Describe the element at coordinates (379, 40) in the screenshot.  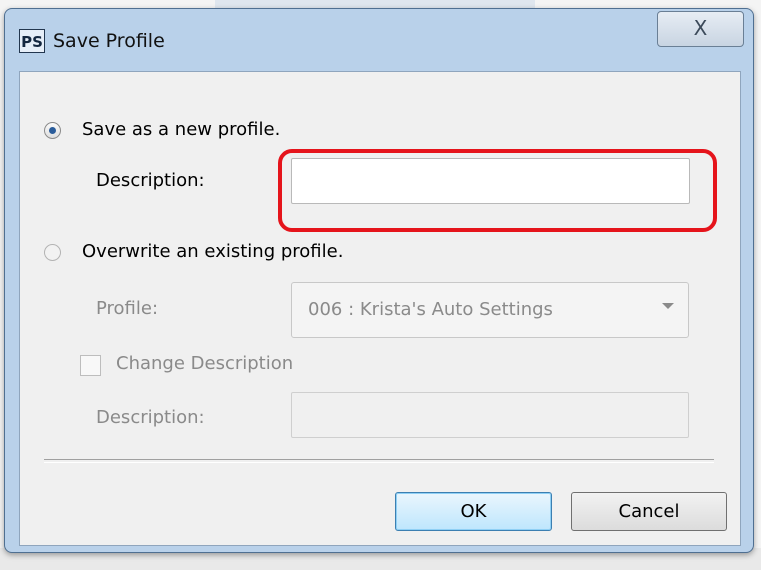
I see `title-bar: PS Save Profile X` at that location.